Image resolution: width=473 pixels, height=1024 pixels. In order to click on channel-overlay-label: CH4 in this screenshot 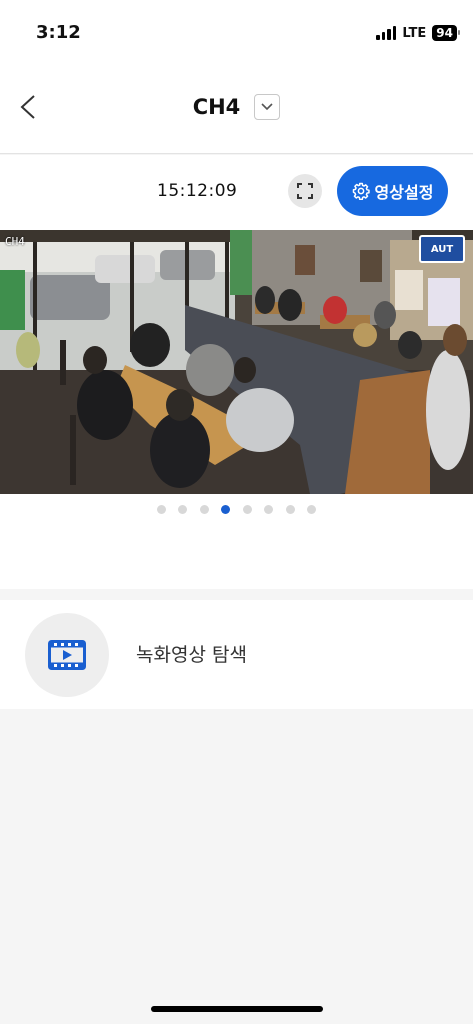, I will do `click(15, 241)`.